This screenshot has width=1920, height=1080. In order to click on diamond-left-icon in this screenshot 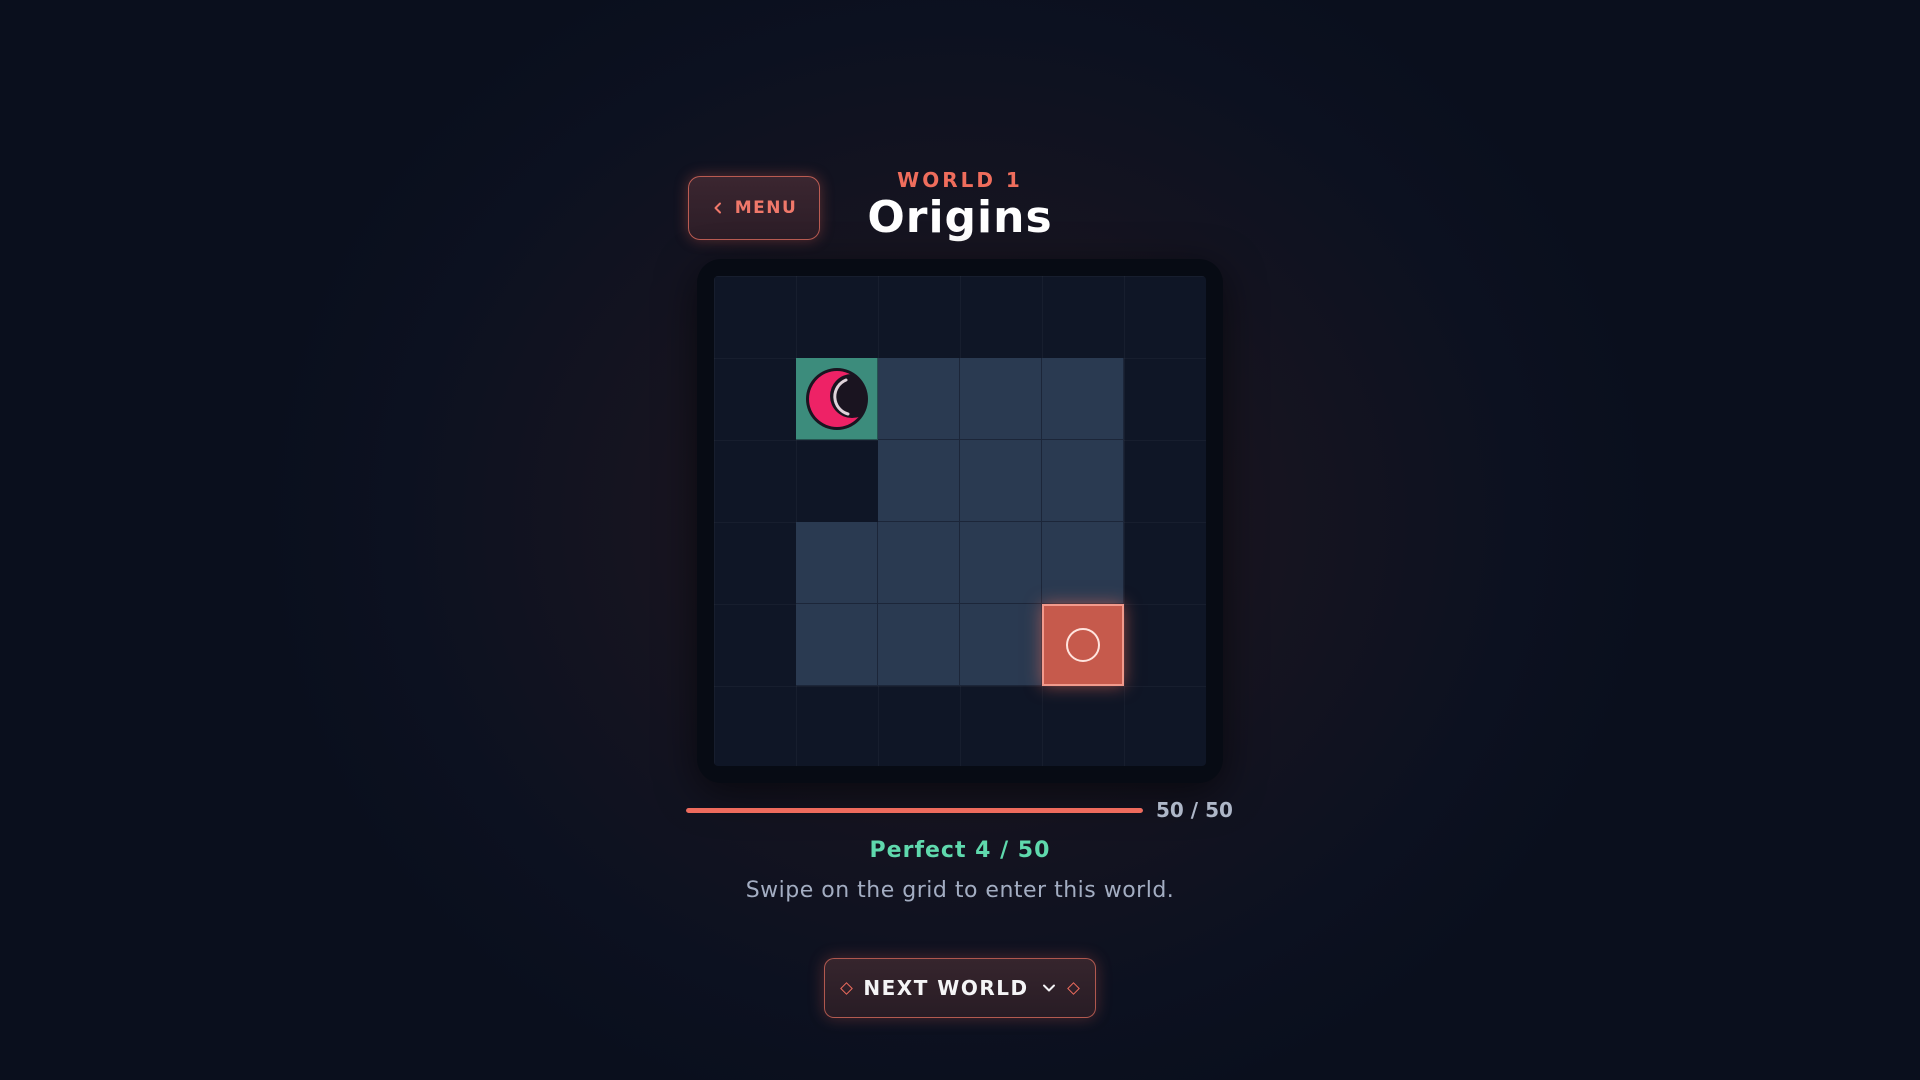, I will do `click(847, 988)`.